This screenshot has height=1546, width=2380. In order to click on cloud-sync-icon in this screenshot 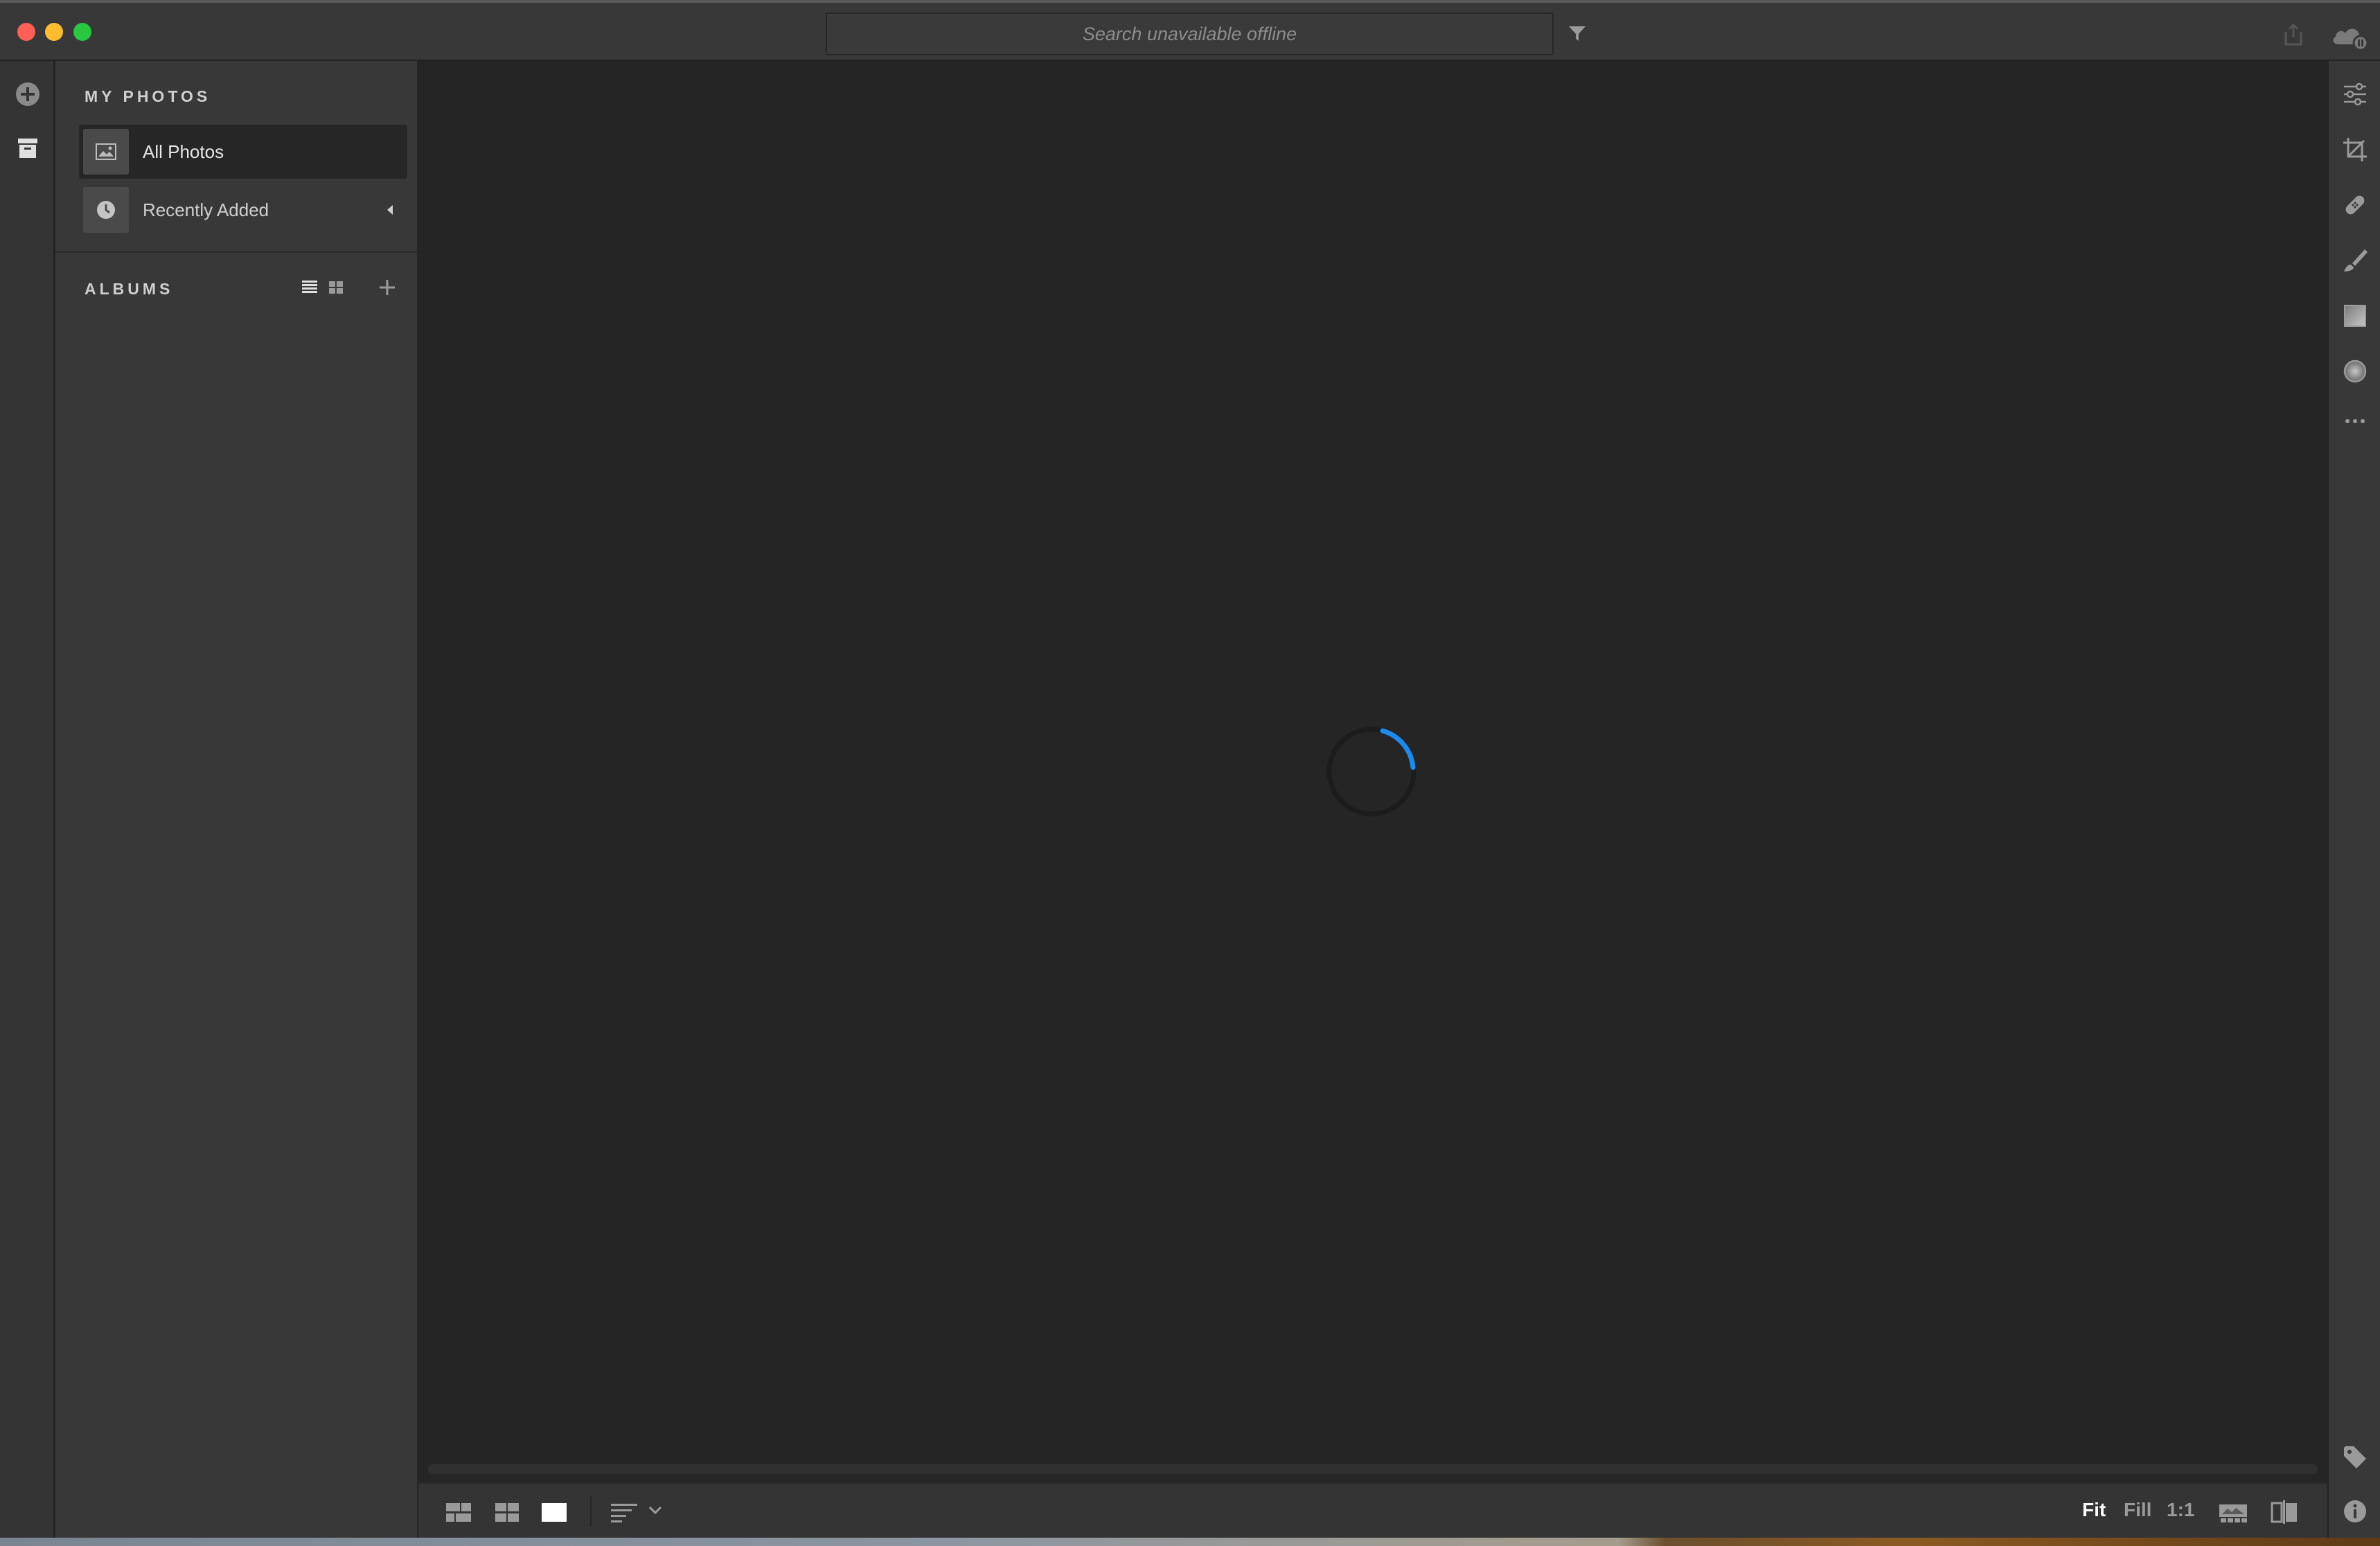, I will do `click(2349, 36)`.